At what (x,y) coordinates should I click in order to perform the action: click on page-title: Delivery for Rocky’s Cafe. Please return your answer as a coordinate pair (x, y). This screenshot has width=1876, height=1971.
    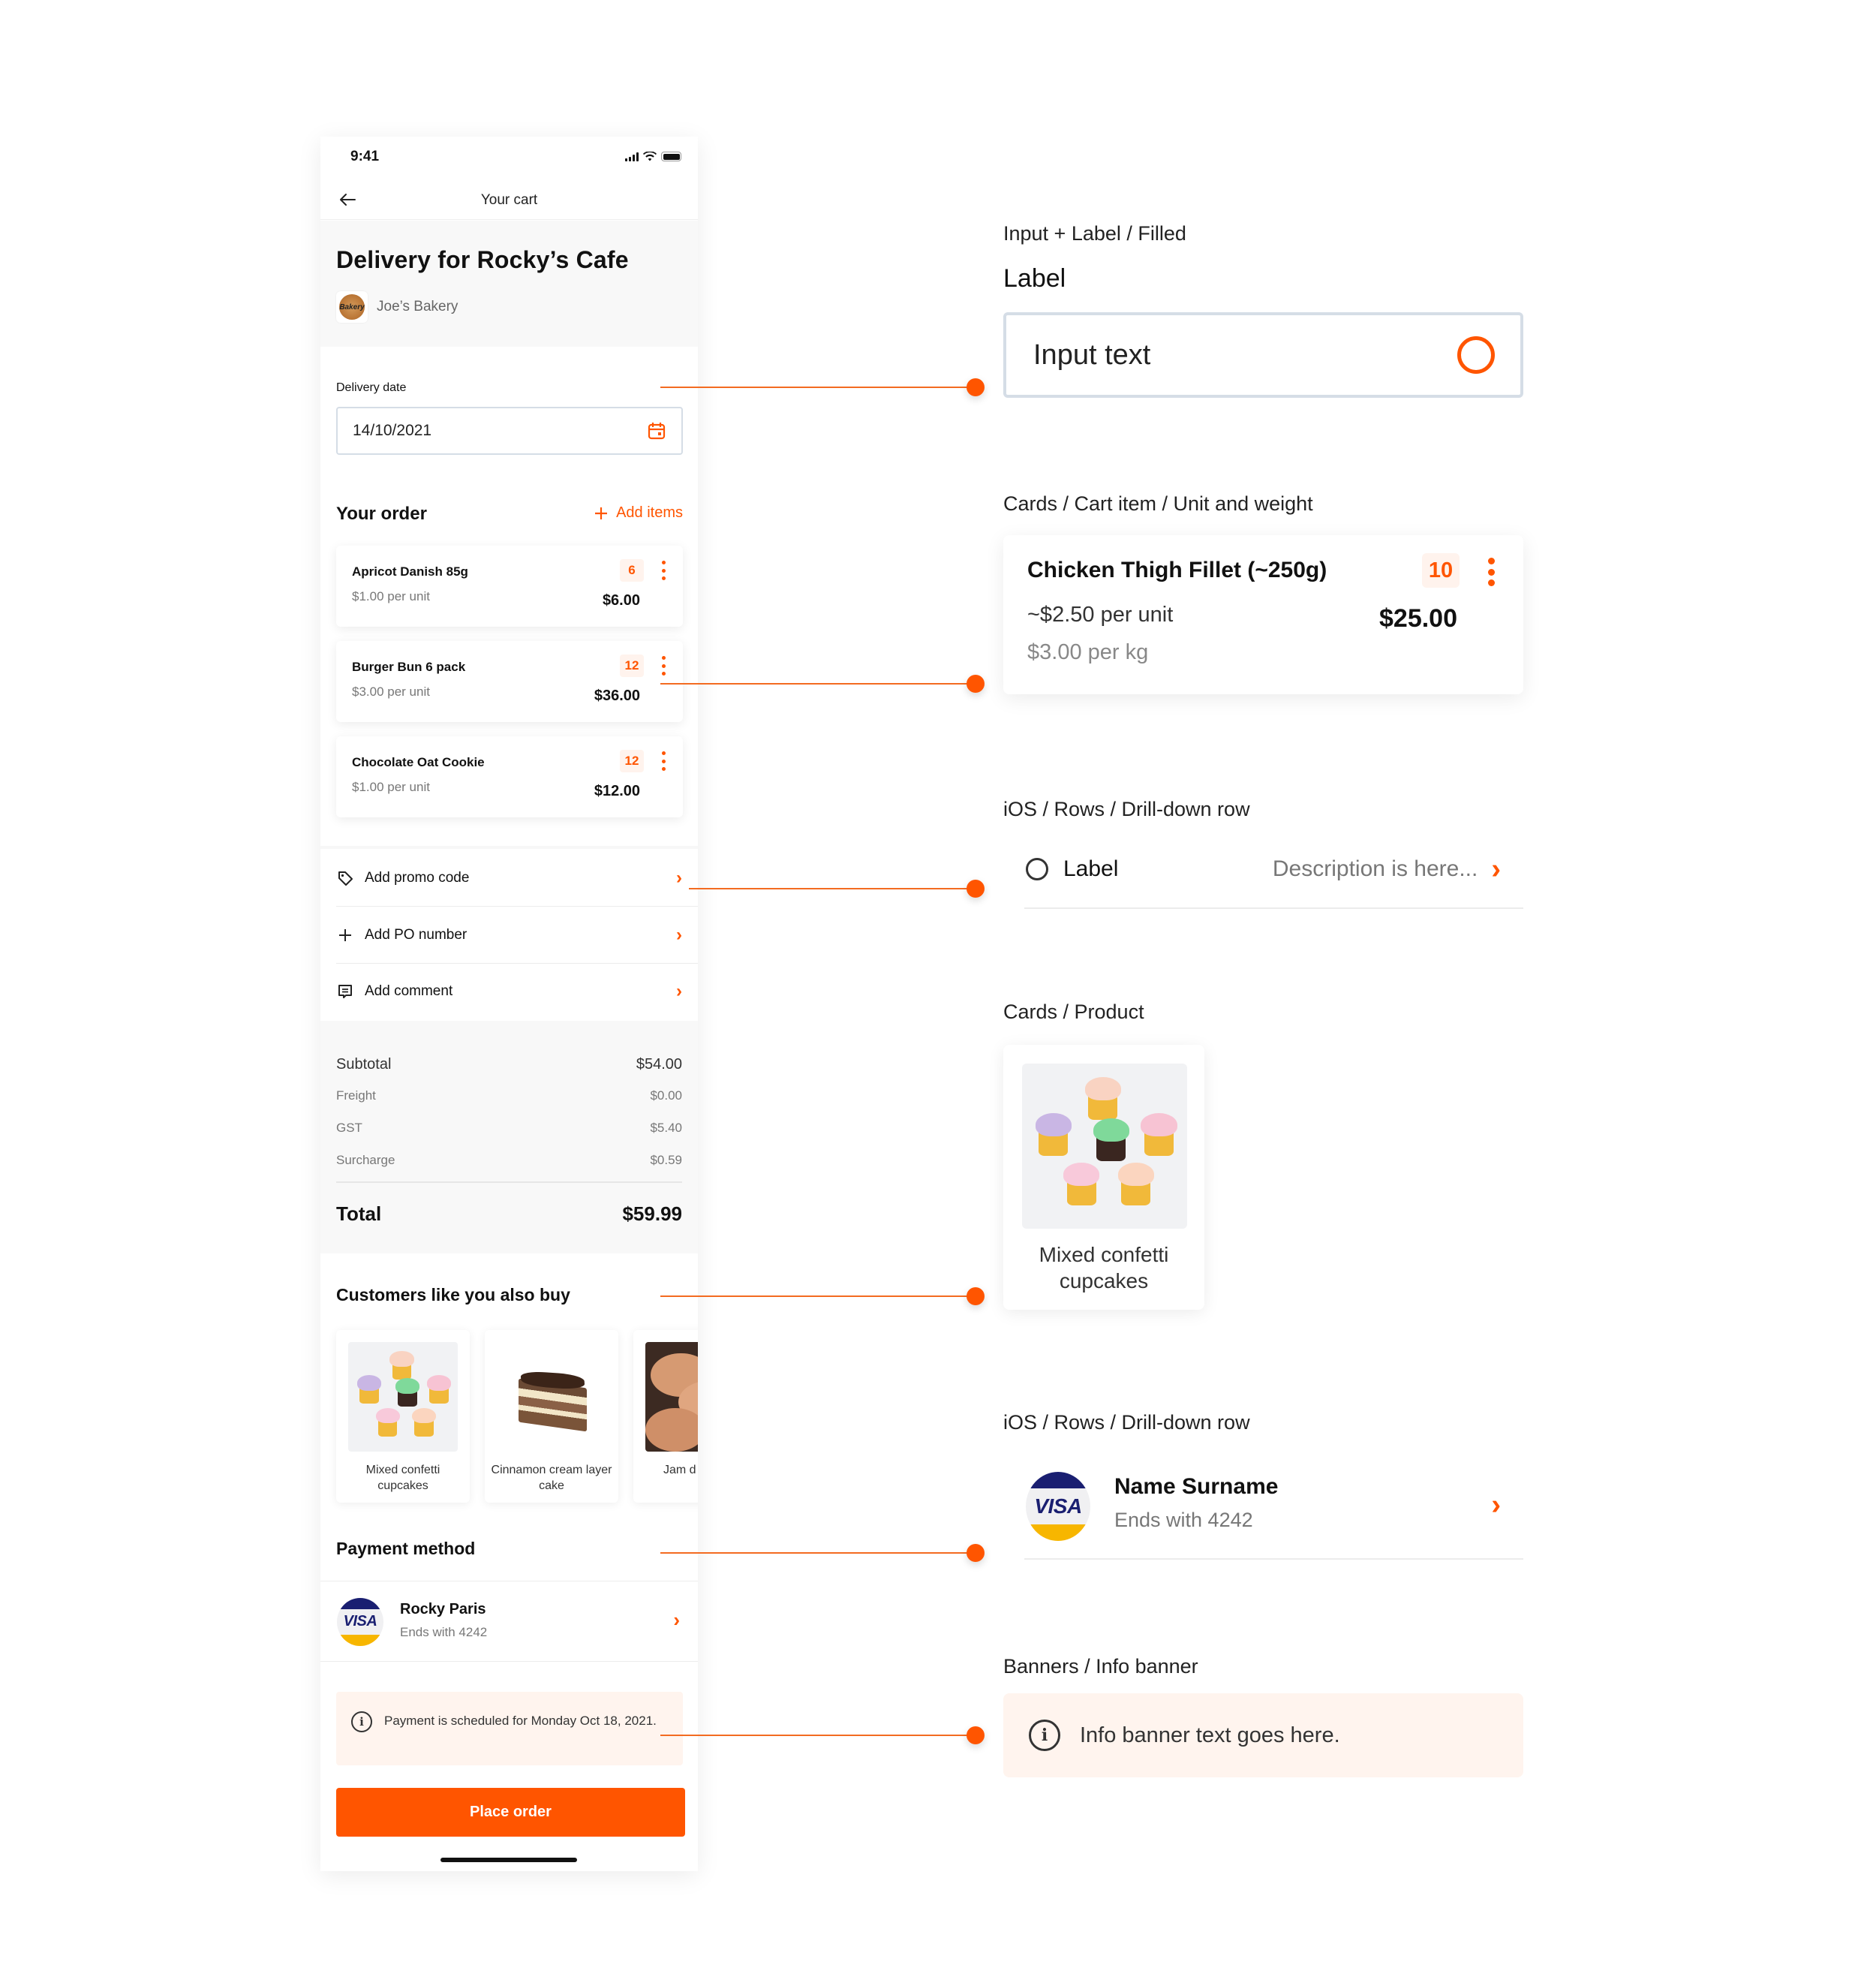
    Looking at the image, I should click on (482, 259).